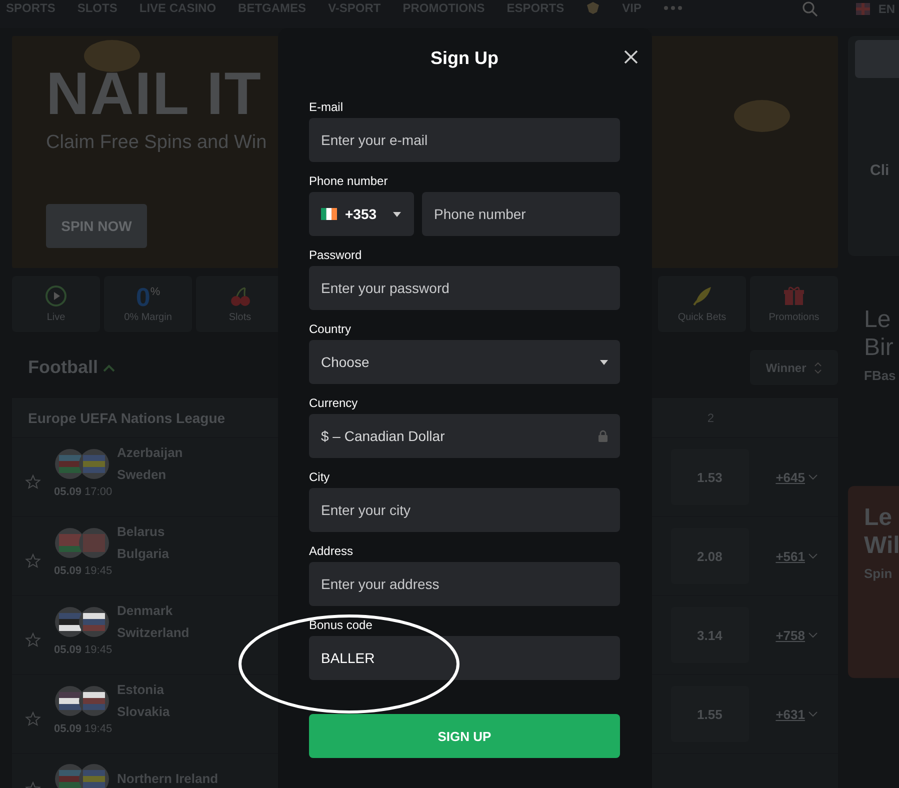 Image resolution: width=899 pixels, height=788 pixels. What do you see at coordinates (148, 296) in the screenshot?
I see `zero-percent-icon: 0%` at bounding box center [148, 296].